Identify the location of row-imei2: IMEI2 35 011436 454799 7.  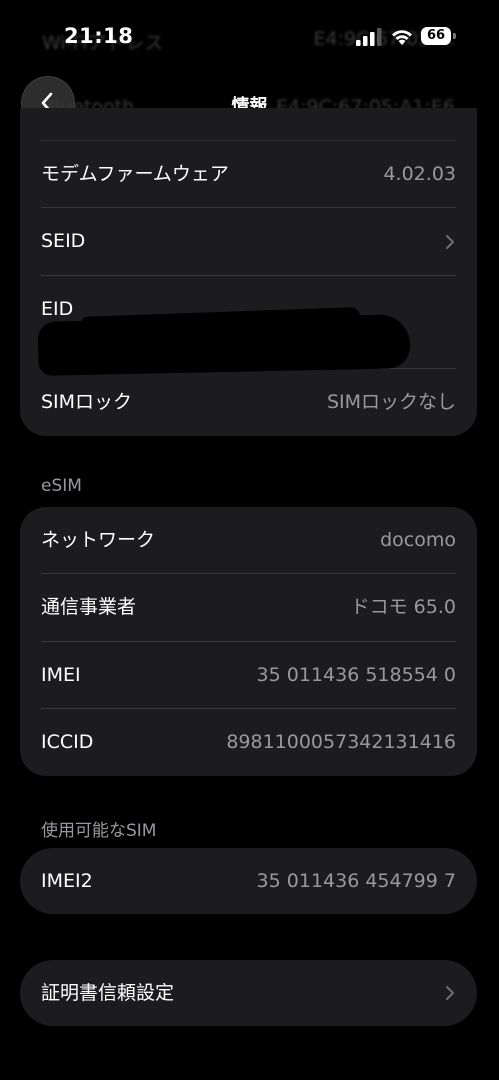
(248, 881).